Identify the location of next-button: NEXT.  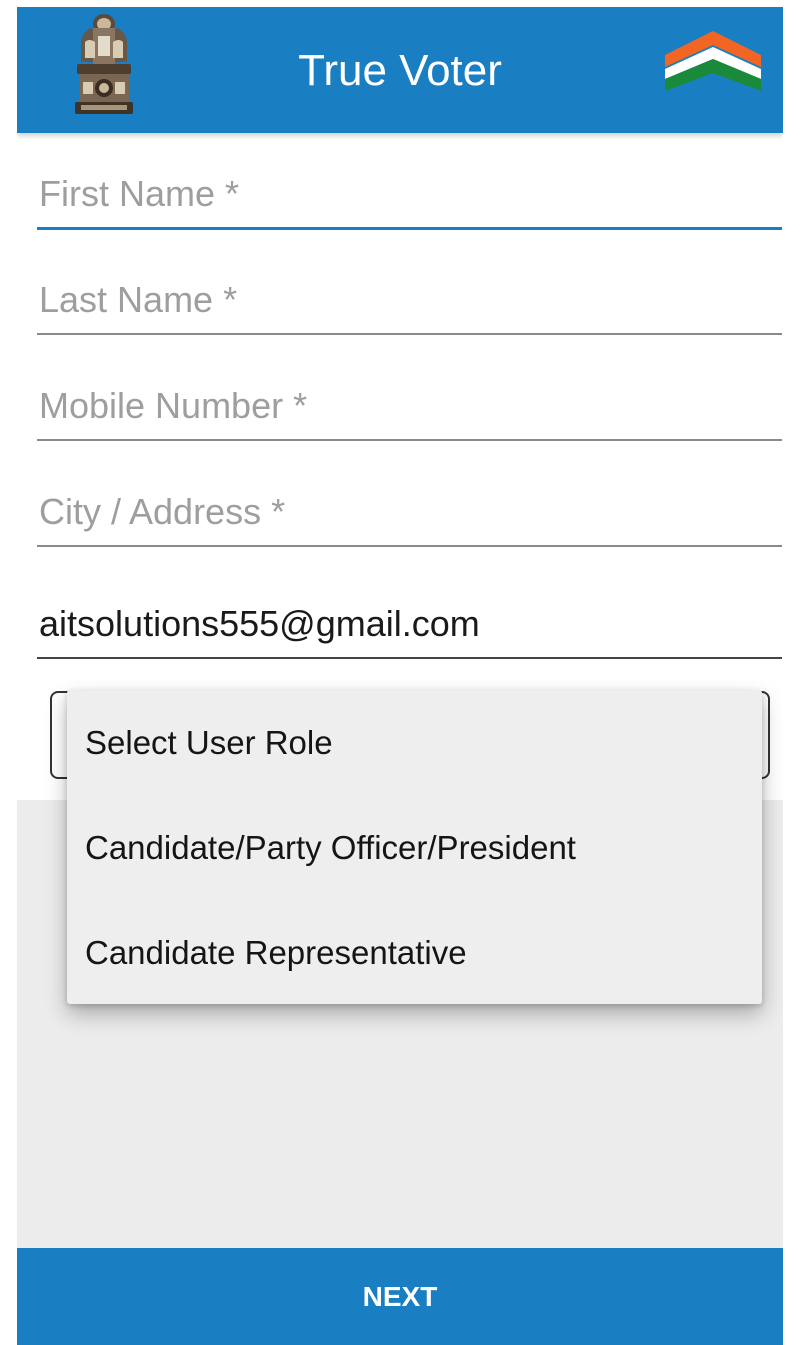
(400, 1296).